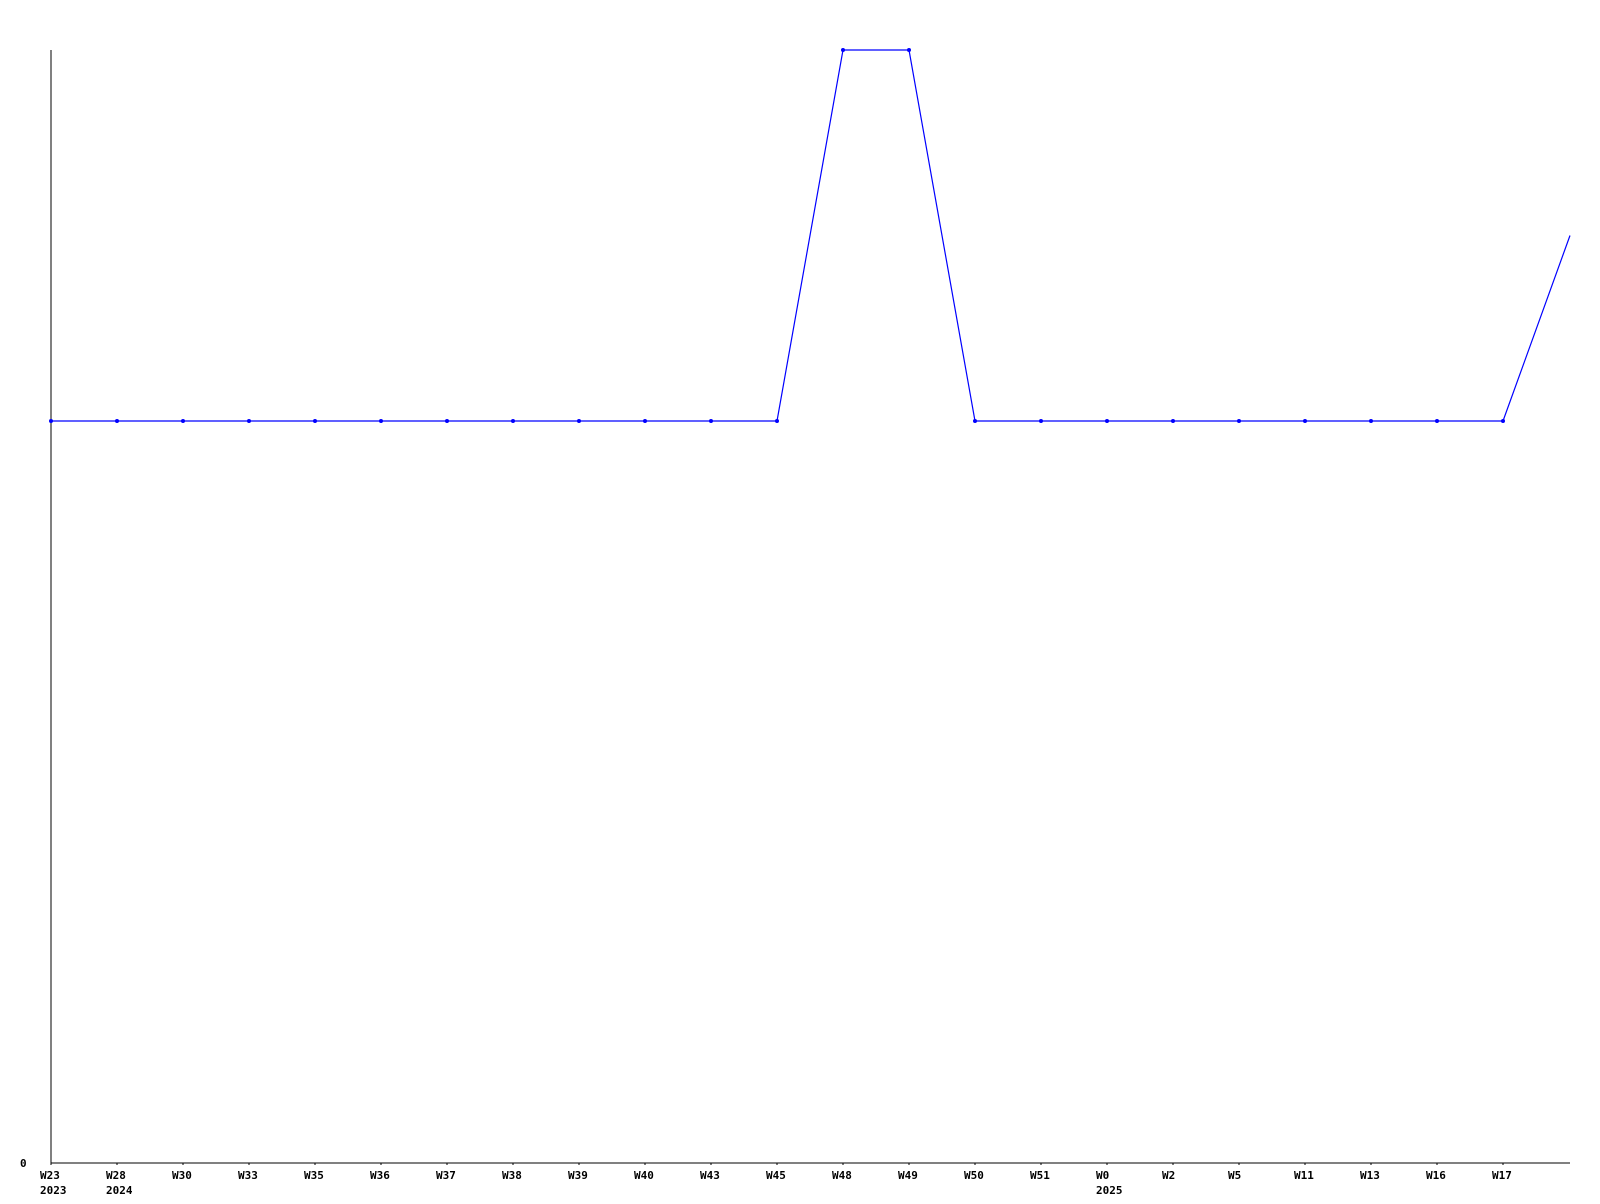  Describe the element at coordinates (446, 1175) in the screenshot. I see `x-tick-label: W37` at that location.